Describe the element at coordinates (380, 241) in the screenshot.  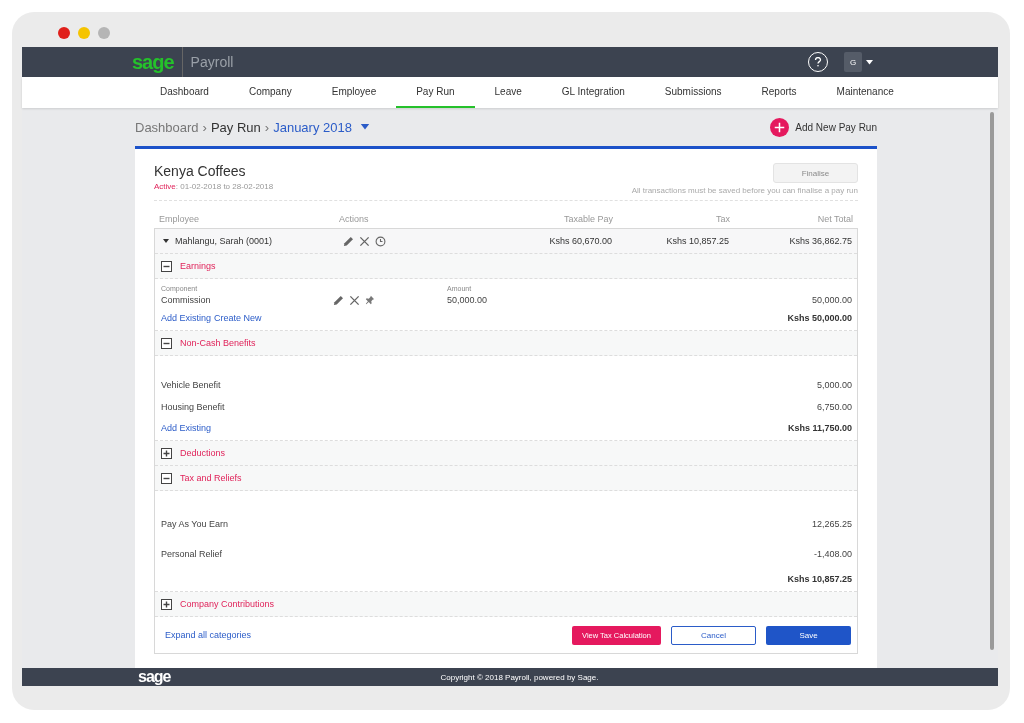
I see `clock-icon` at that location.